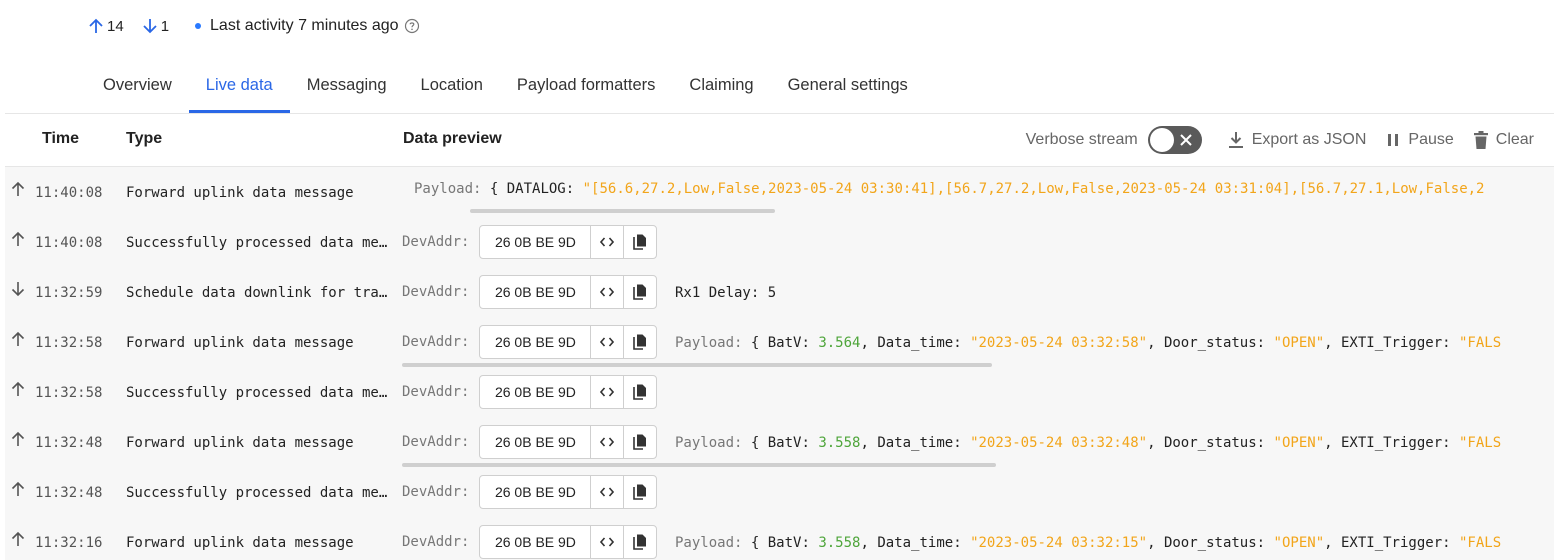 This screenshot has height=560, width=1554. What do you see at coordinates (1514, 139) in the screenshot?
I see `clear-label: Clear` at bounding box center [1514, 139].